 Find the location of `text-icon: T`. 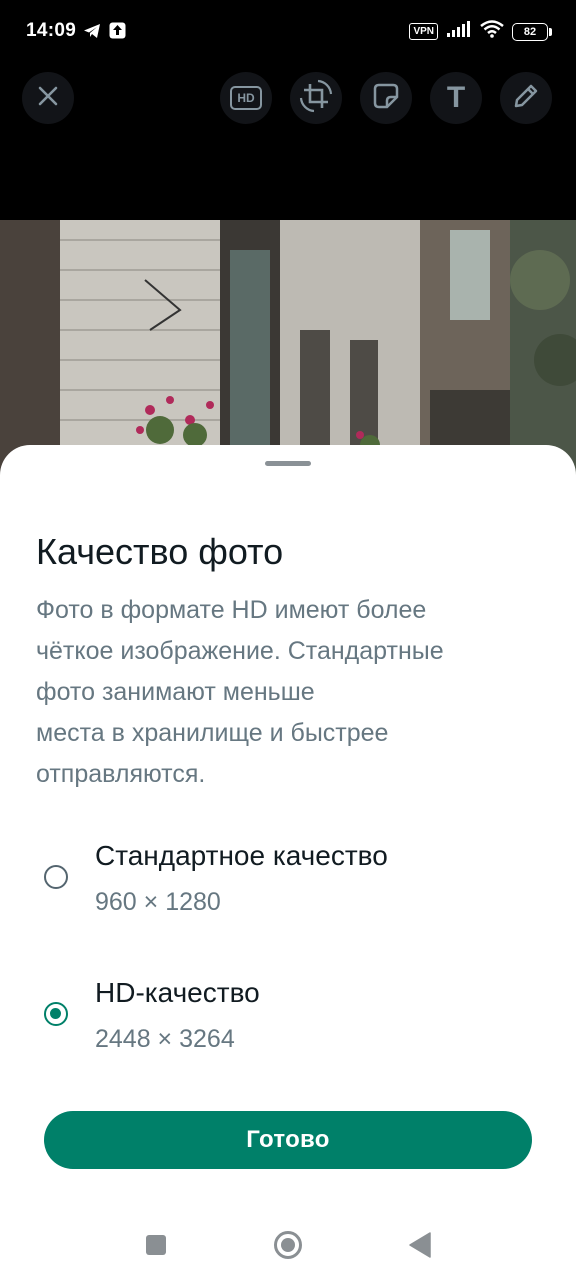

text-icon: T is located at coordinates (456, 97).